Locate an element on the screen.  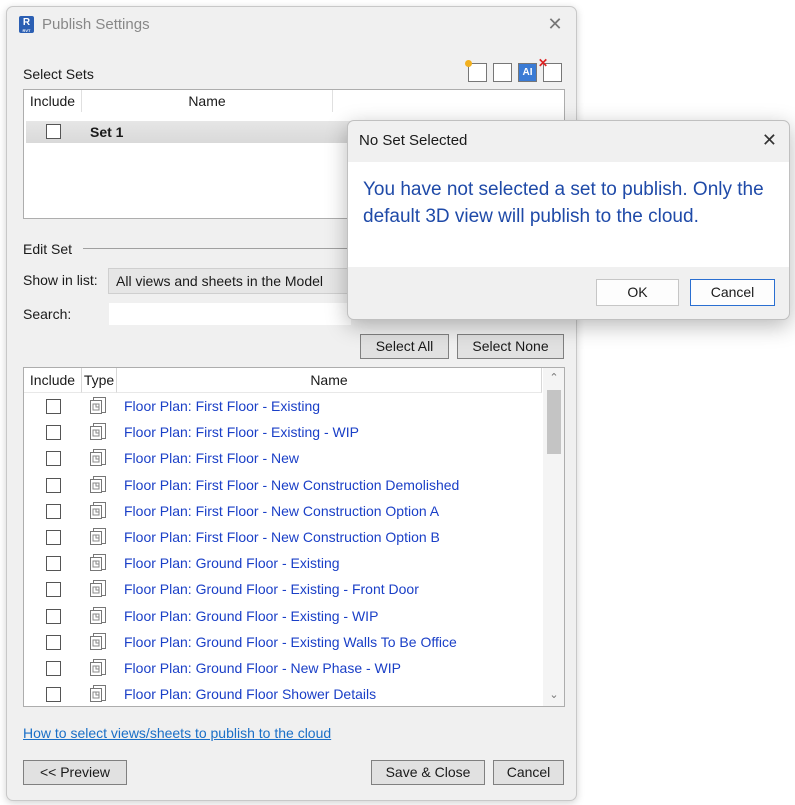
dialog-ok-button: OK is located at coordinates (637, 292).